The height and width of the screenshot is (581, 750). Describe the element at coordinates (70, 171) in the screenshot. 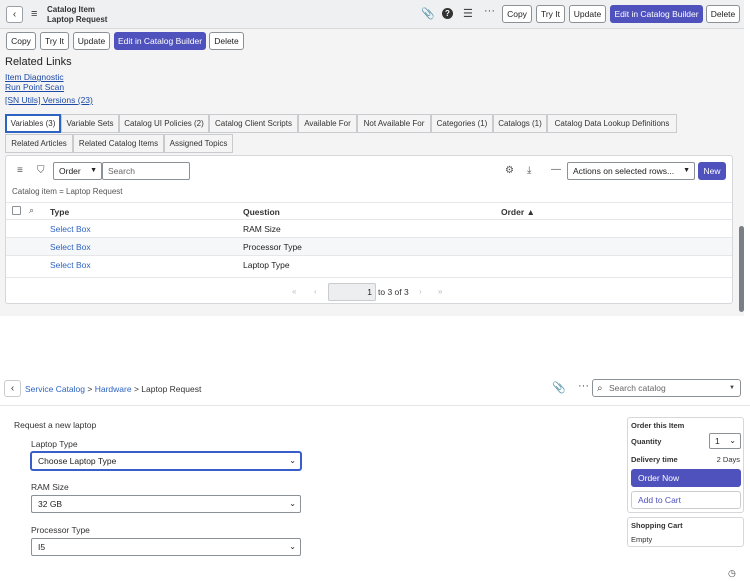

I see `field-select-value: Order` at that location.